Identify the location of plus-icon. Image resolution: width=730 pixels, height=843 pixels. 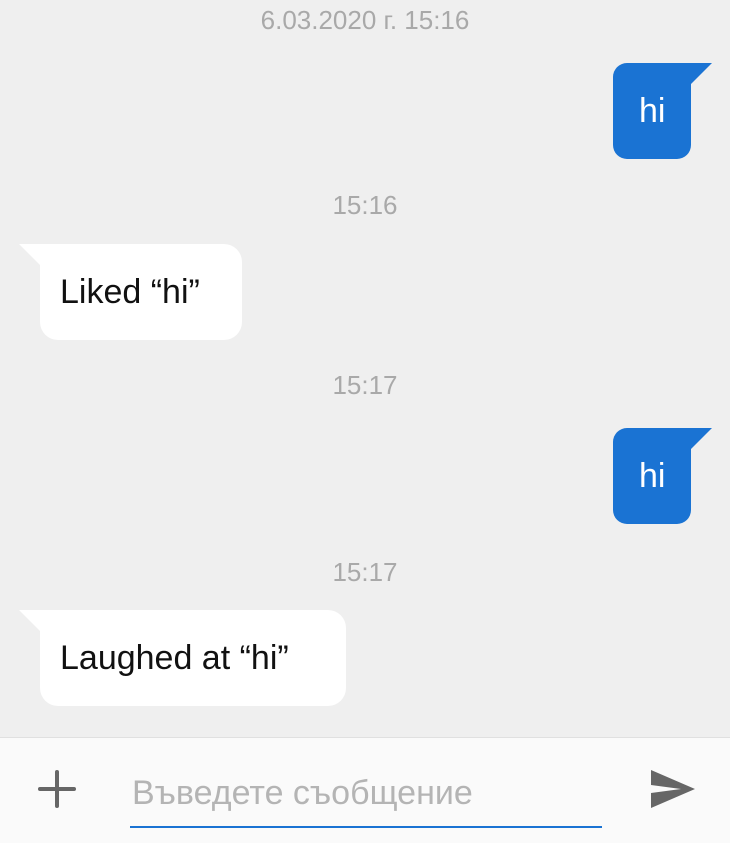
(57, 789).